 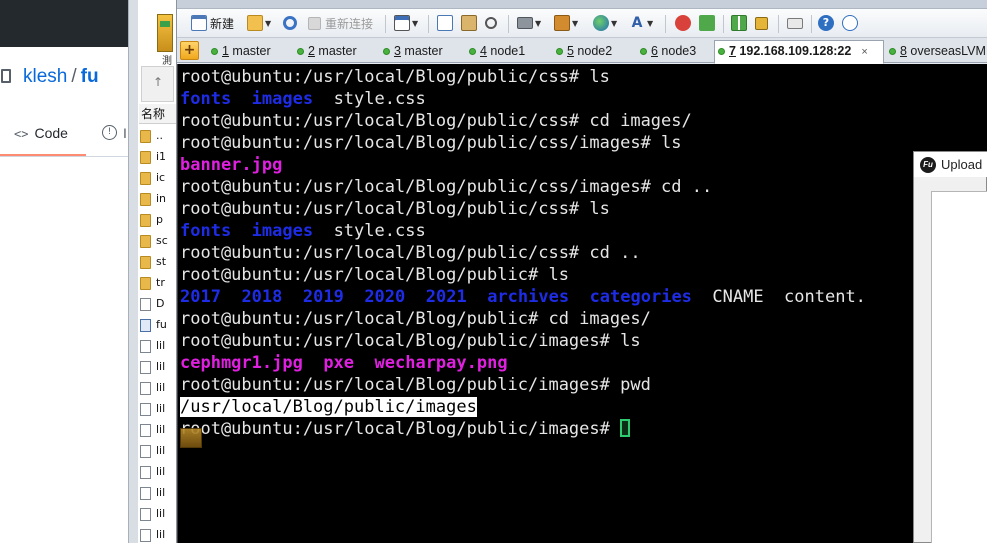 What do you see at coordinates (158, 324) in the screenshot?
I see `file-list-item: fu` at bounding box center [158, 324].